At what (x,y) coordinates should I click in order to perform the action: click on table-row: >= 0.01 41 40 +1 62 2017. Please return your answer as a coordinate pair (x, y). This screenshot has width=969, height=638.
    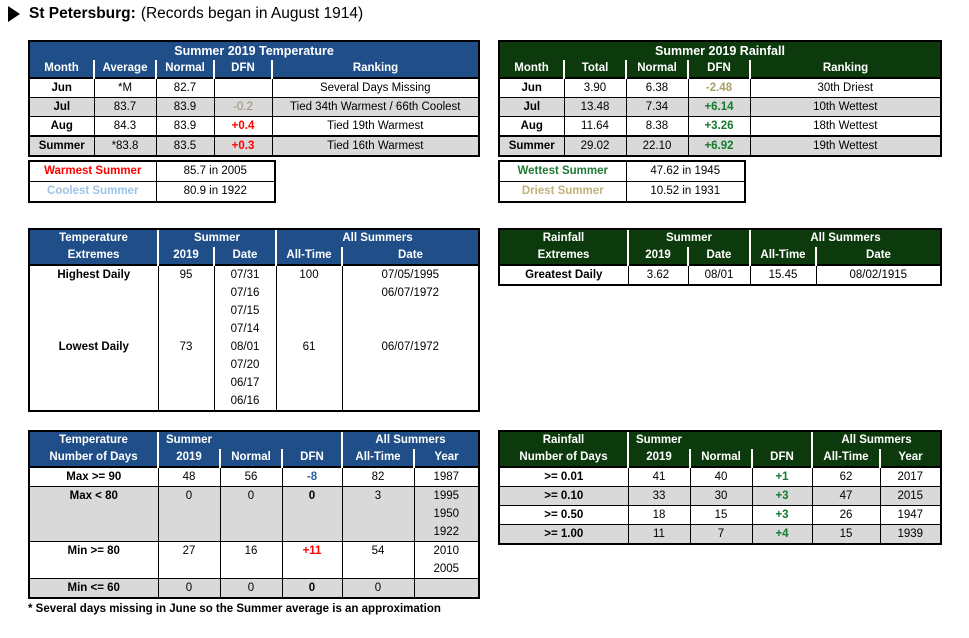
    Looking at the image, I should click on (720, 476).